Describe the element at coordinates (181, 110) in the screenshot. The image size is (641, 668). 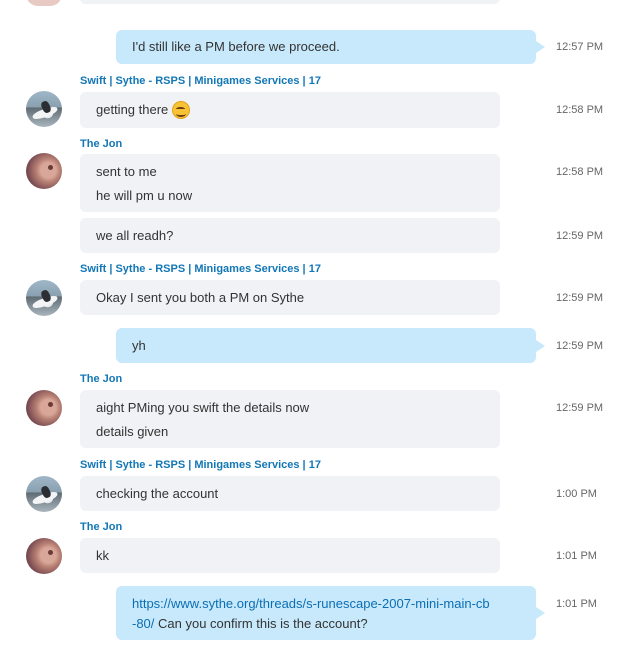
I see `smiling-face-icon` at that location.